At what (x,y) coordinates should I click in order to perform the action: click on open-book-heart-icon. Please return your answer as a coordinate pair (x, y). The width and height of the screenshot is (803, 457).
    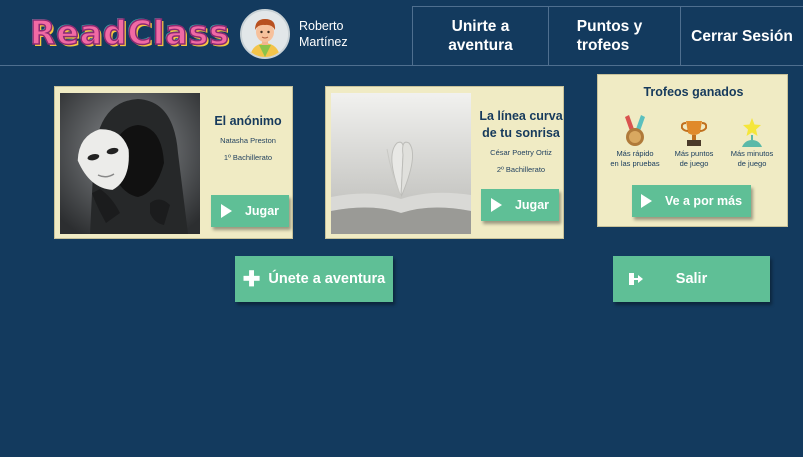
    Looking at the image, I should click on (401, 163).